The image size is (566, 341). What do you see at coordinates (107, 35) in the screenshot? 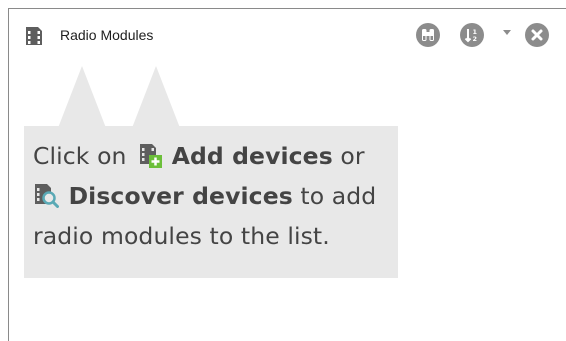
I see `panel-title: Radio Modules` at bounding box center [107, 35].